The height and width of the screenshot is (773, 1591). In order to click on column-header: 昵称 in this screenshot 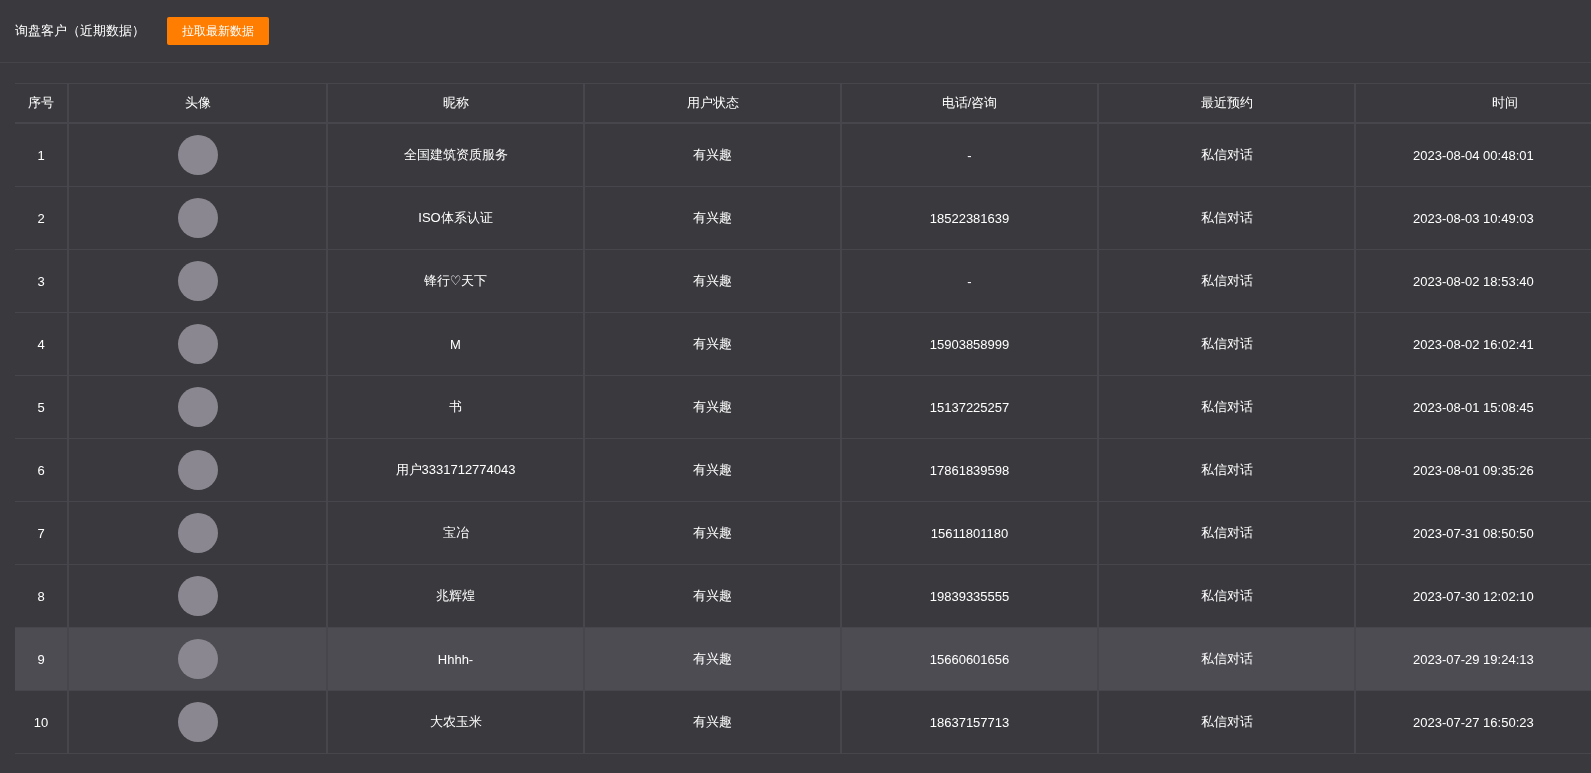, I will do `click(456, 103)`.